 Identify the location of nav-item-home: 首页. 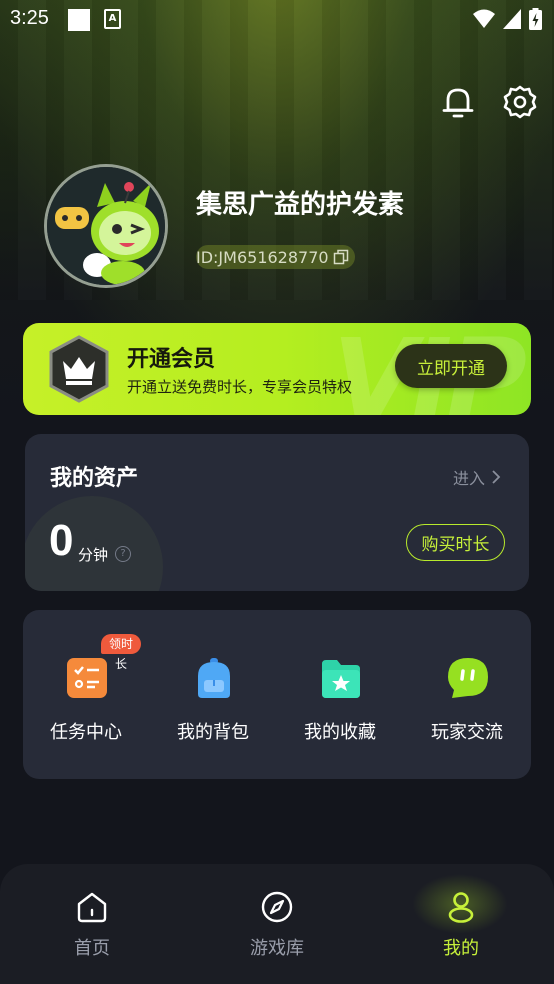
(92, 925).